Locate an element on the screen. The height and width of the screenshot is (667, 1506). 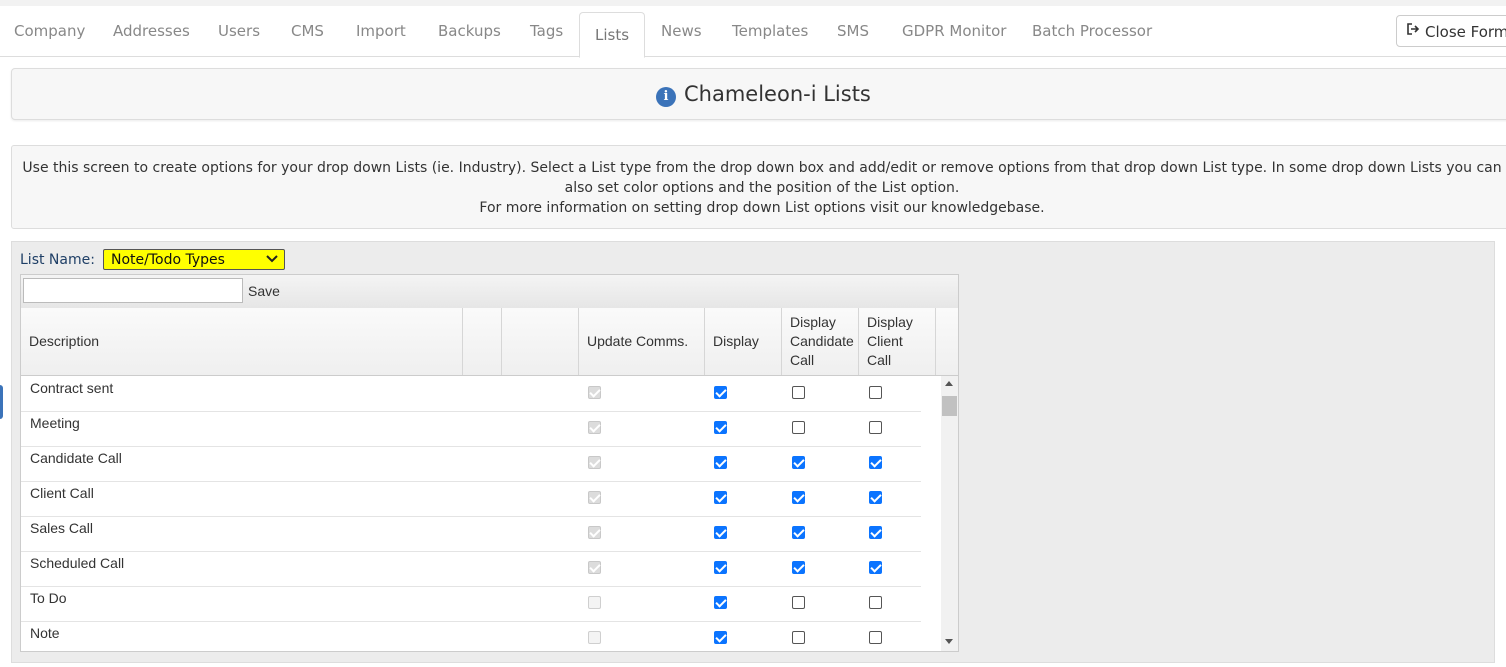
table-row: Client Call is located at coordinates (471, 499).